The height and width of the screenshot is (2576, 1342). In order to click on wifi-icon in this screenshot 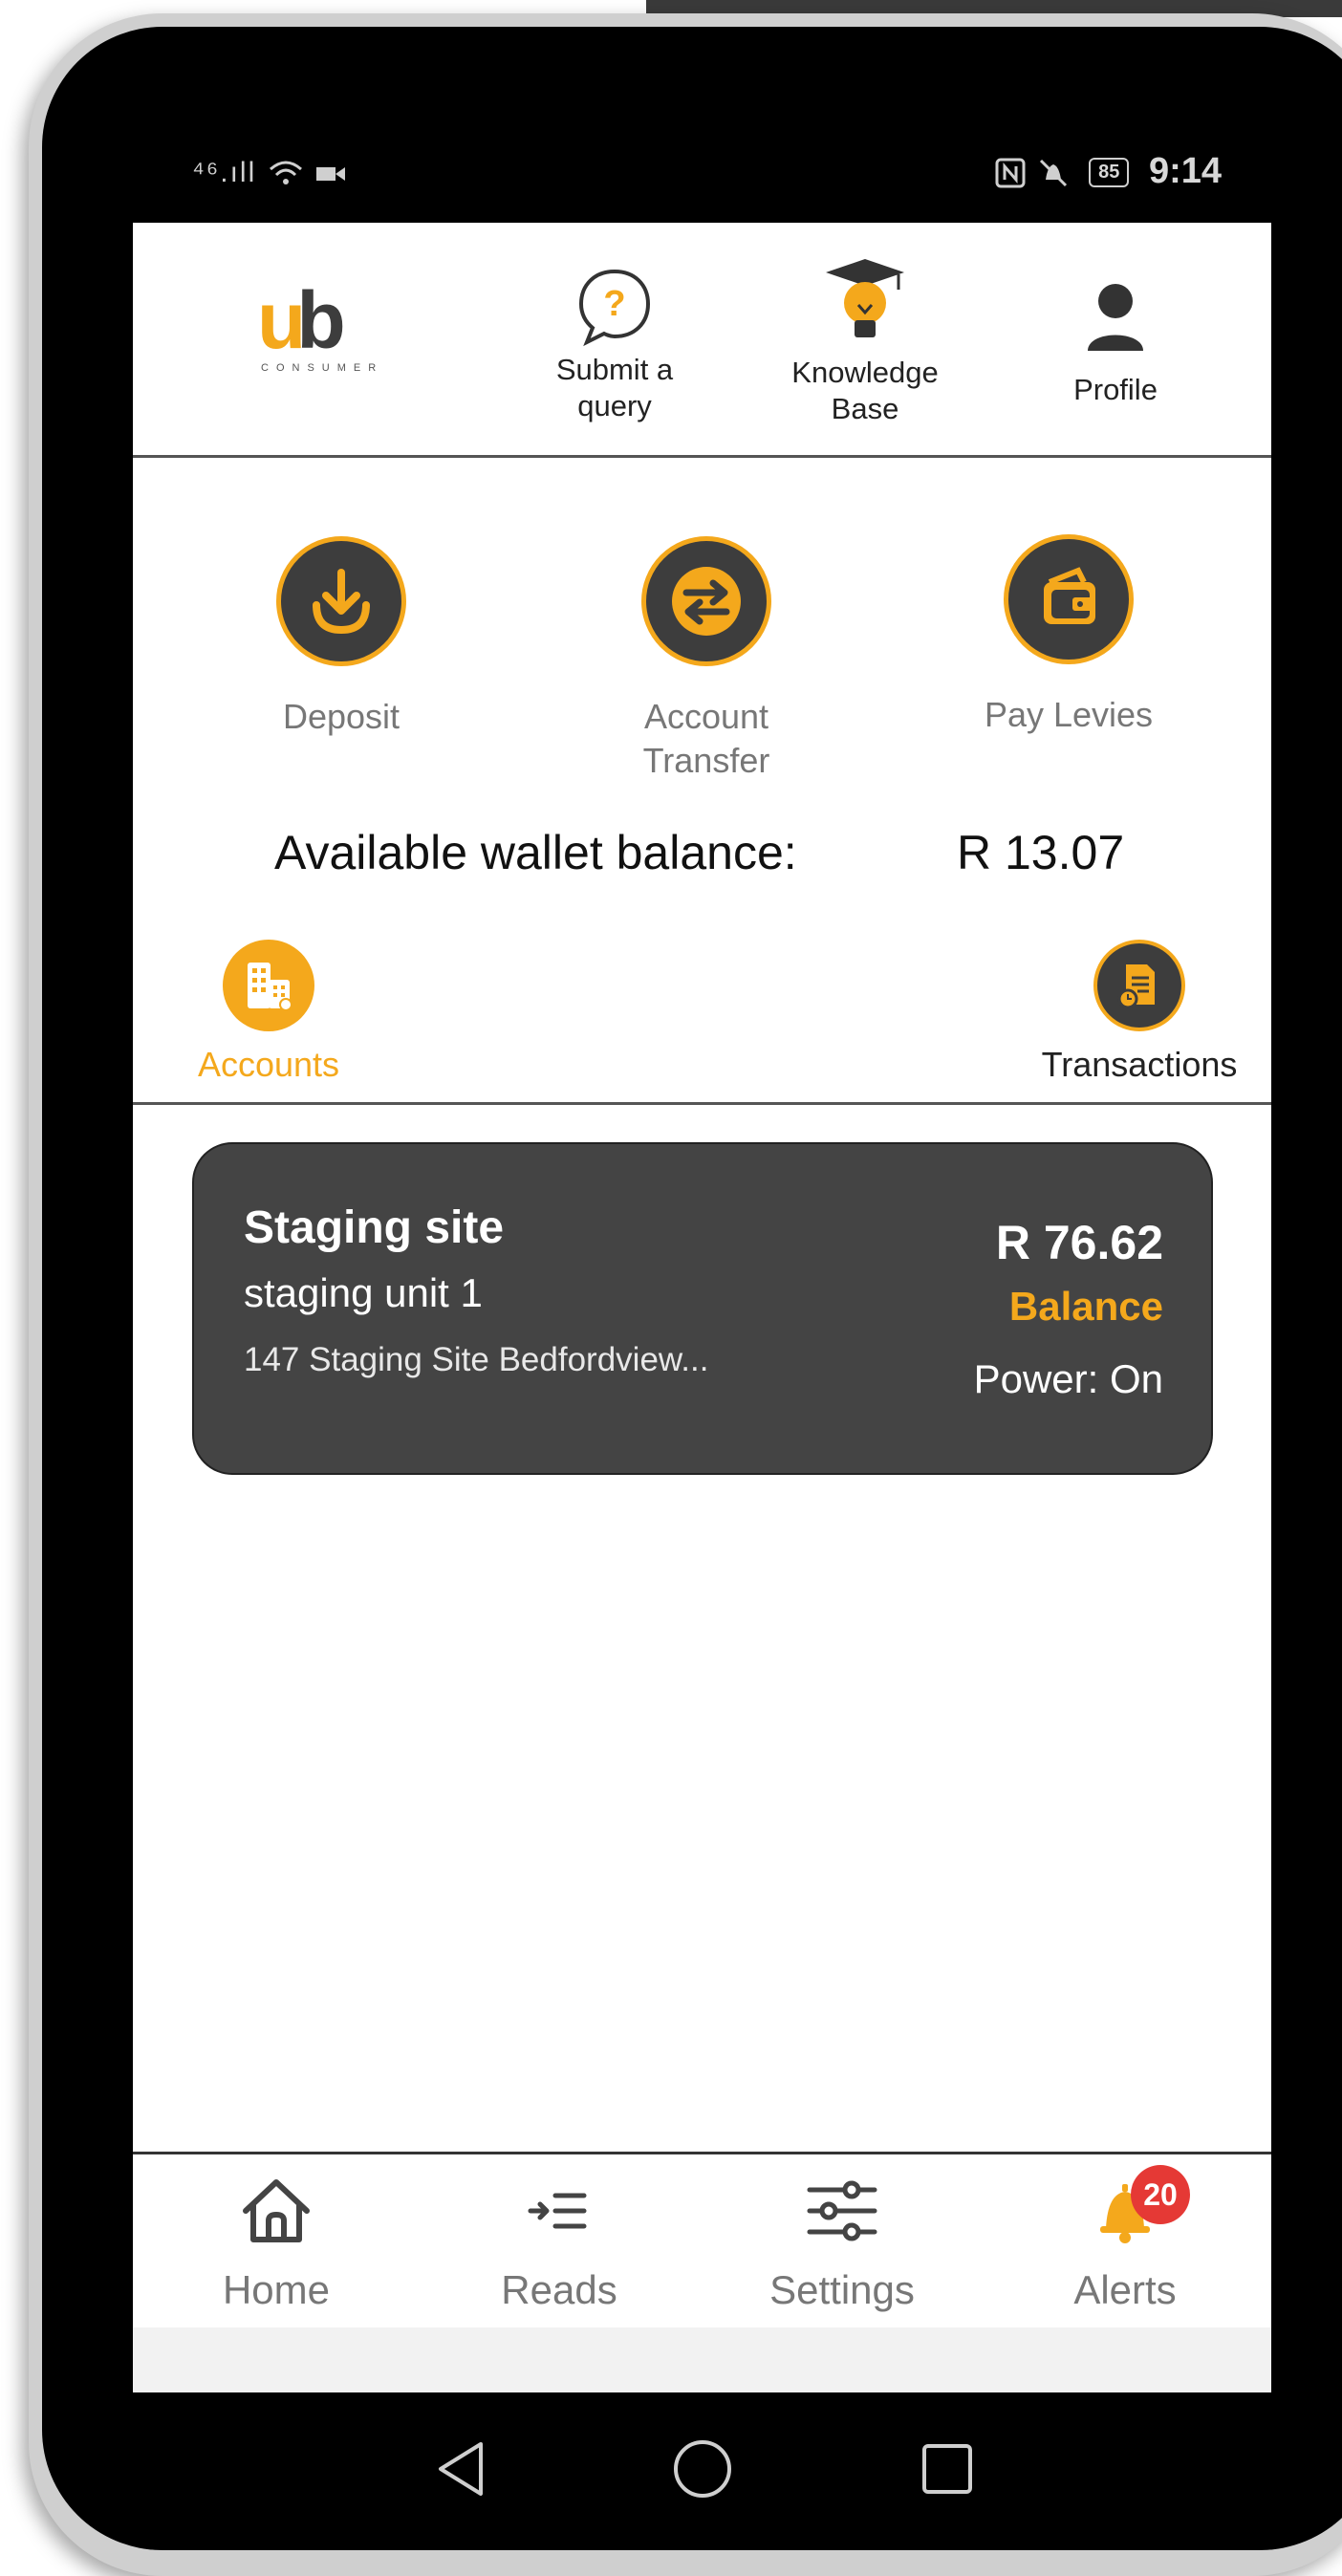, I will do `click(285, 173)`.